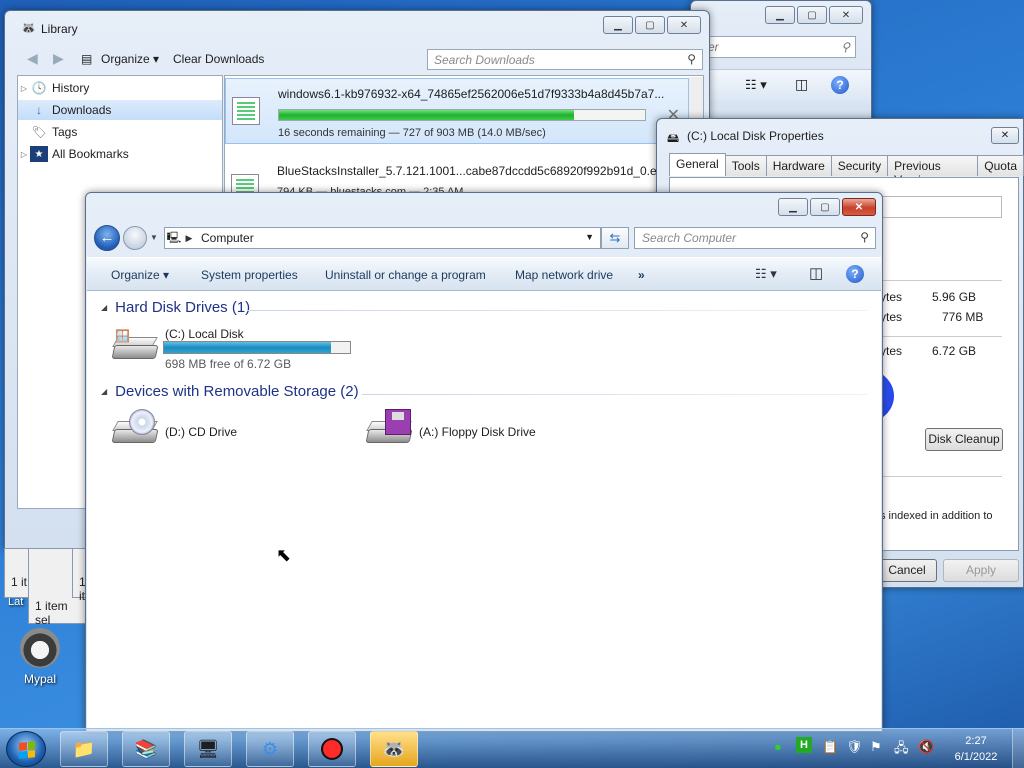 The height and width of the screenshot is (768, 1024). Describe the element at coordinates (891, 297) in the screenshot. I see `used-space-label: ytes` at that location.